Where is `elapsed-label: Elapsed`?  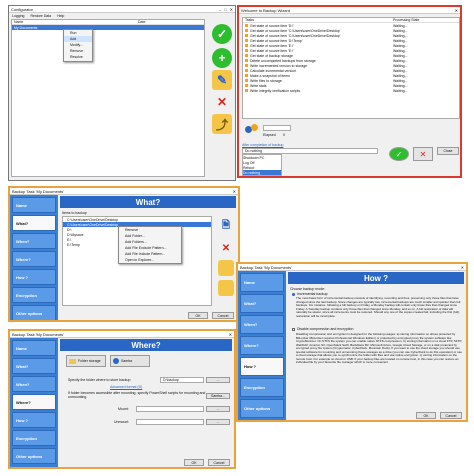
elapsed-label: Elapsed is located at coordinates (269, 135).